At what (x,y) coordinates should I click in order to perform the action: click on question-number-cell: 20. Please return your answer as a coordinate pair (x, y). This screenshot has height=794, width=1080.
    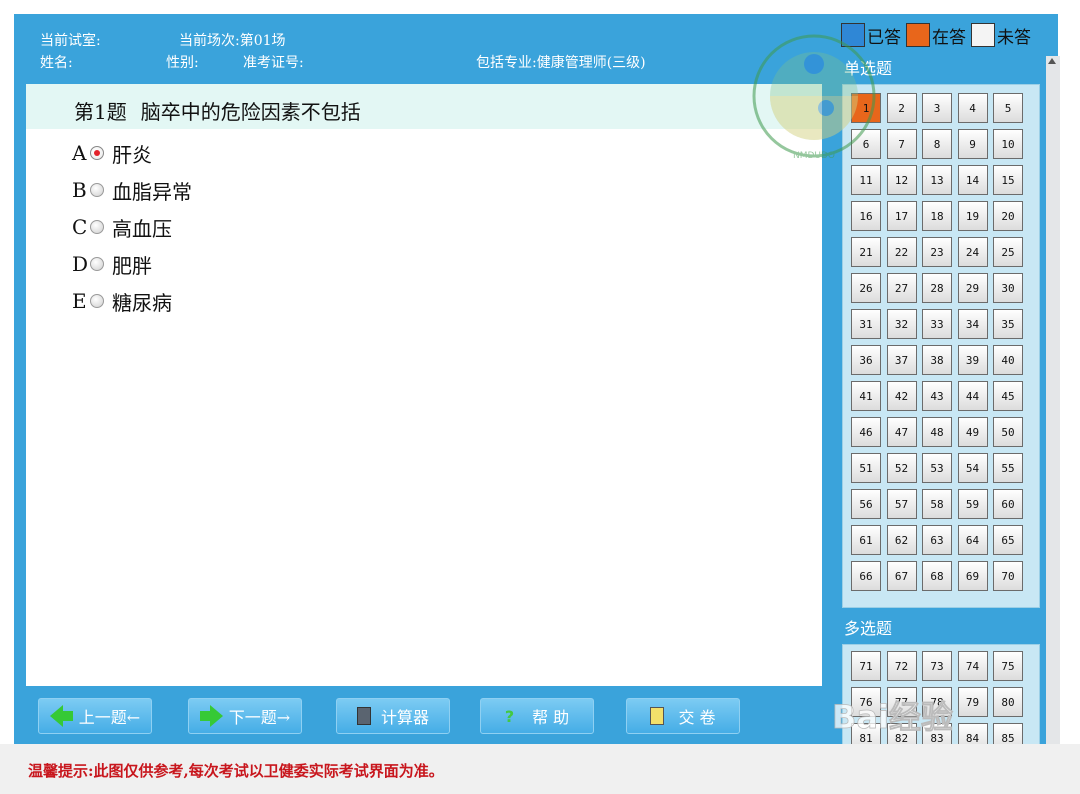
    Looking at the image, I should click on (1008, 216).